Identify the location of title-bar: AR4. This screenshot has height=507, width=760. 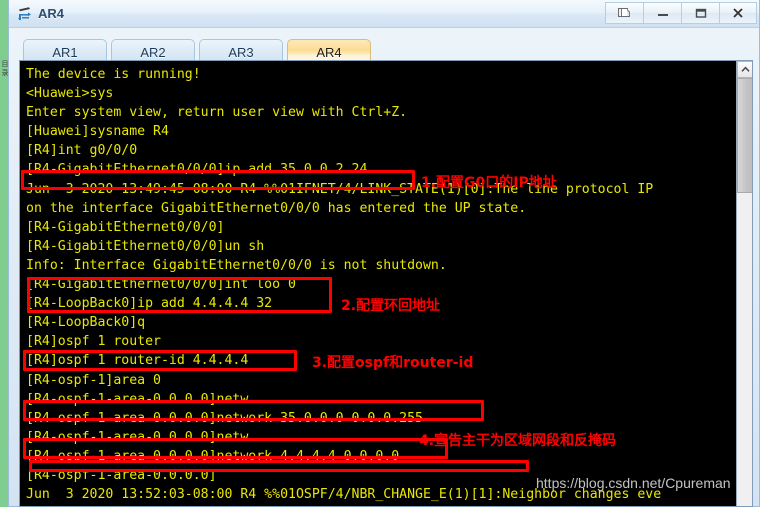
(384, 14).